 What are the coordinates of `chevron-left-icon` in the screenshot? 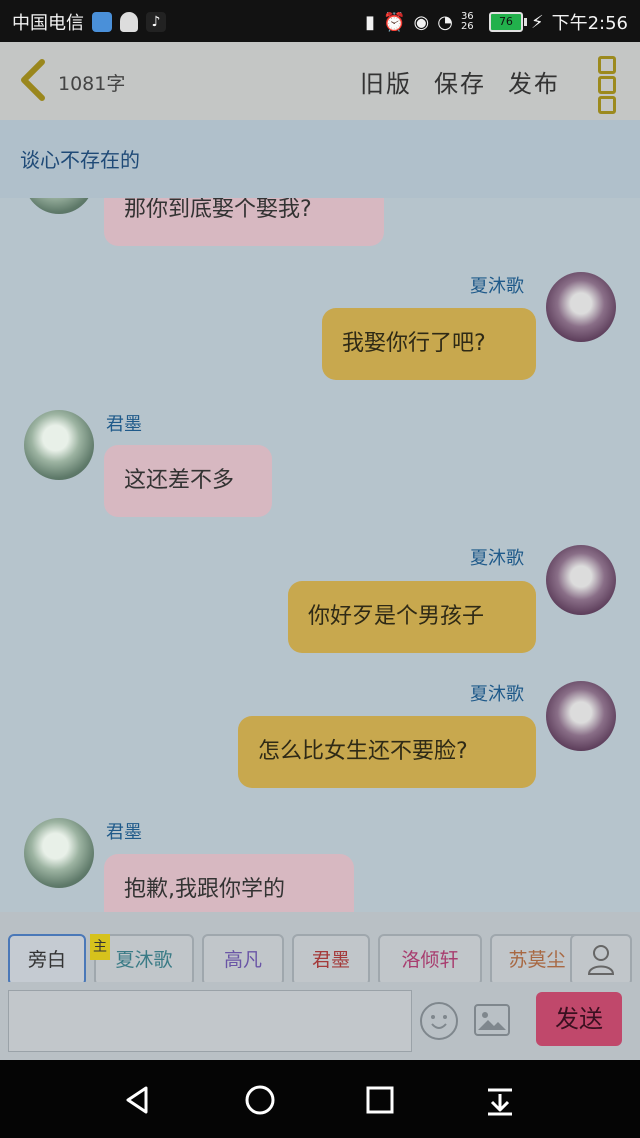 It's located at (33, 80).